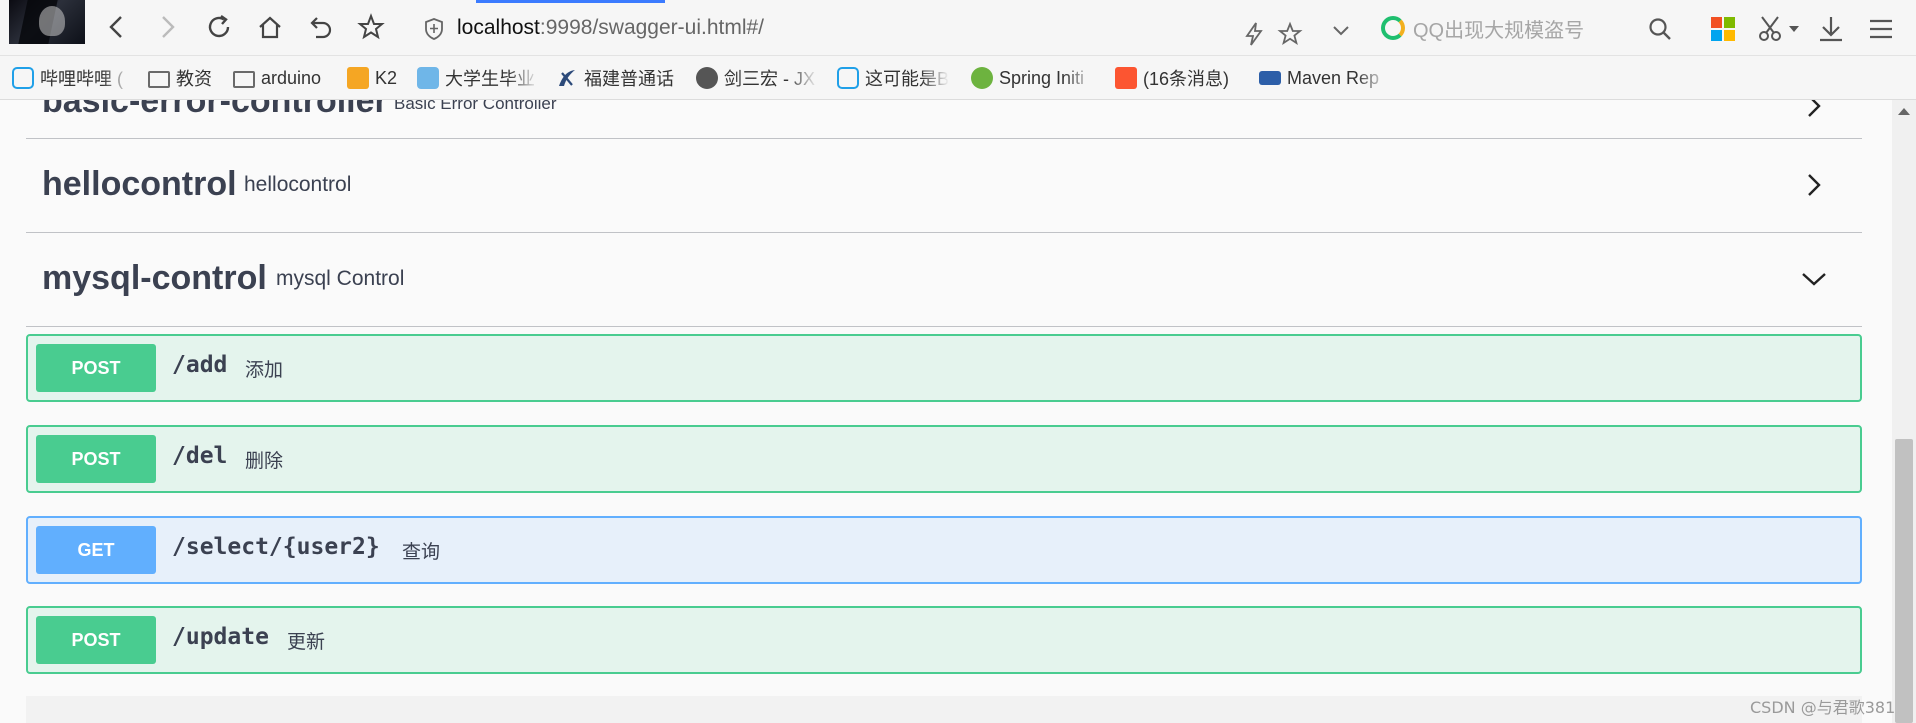 This screenshot has width=1916, height=723. What do you see at coordinates (1904, 411) in the screenshot?
I see `page-scrollbar` at bounding box center [1904, 411].